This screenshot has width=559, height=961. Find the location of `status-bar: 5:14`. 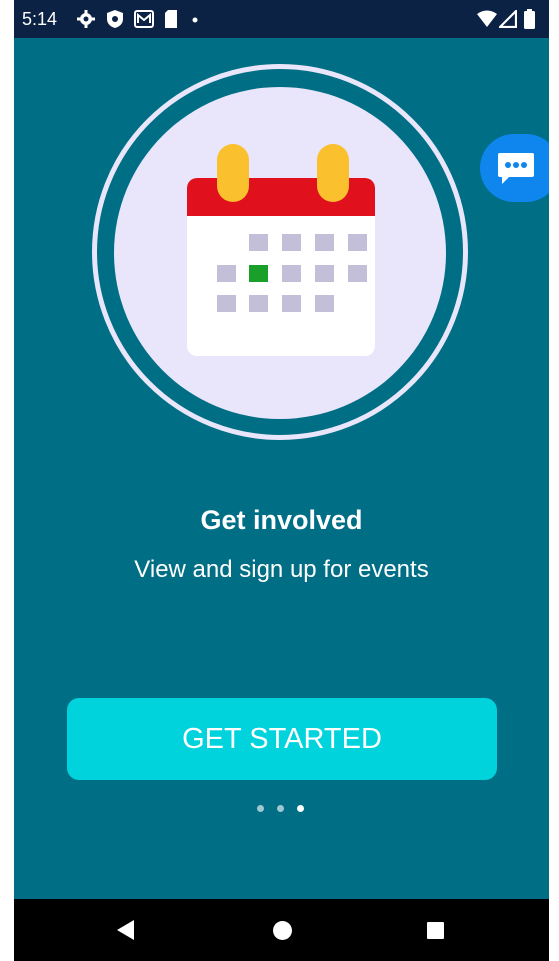

status-bar: 5:14 is located at coordinates (281, 19).